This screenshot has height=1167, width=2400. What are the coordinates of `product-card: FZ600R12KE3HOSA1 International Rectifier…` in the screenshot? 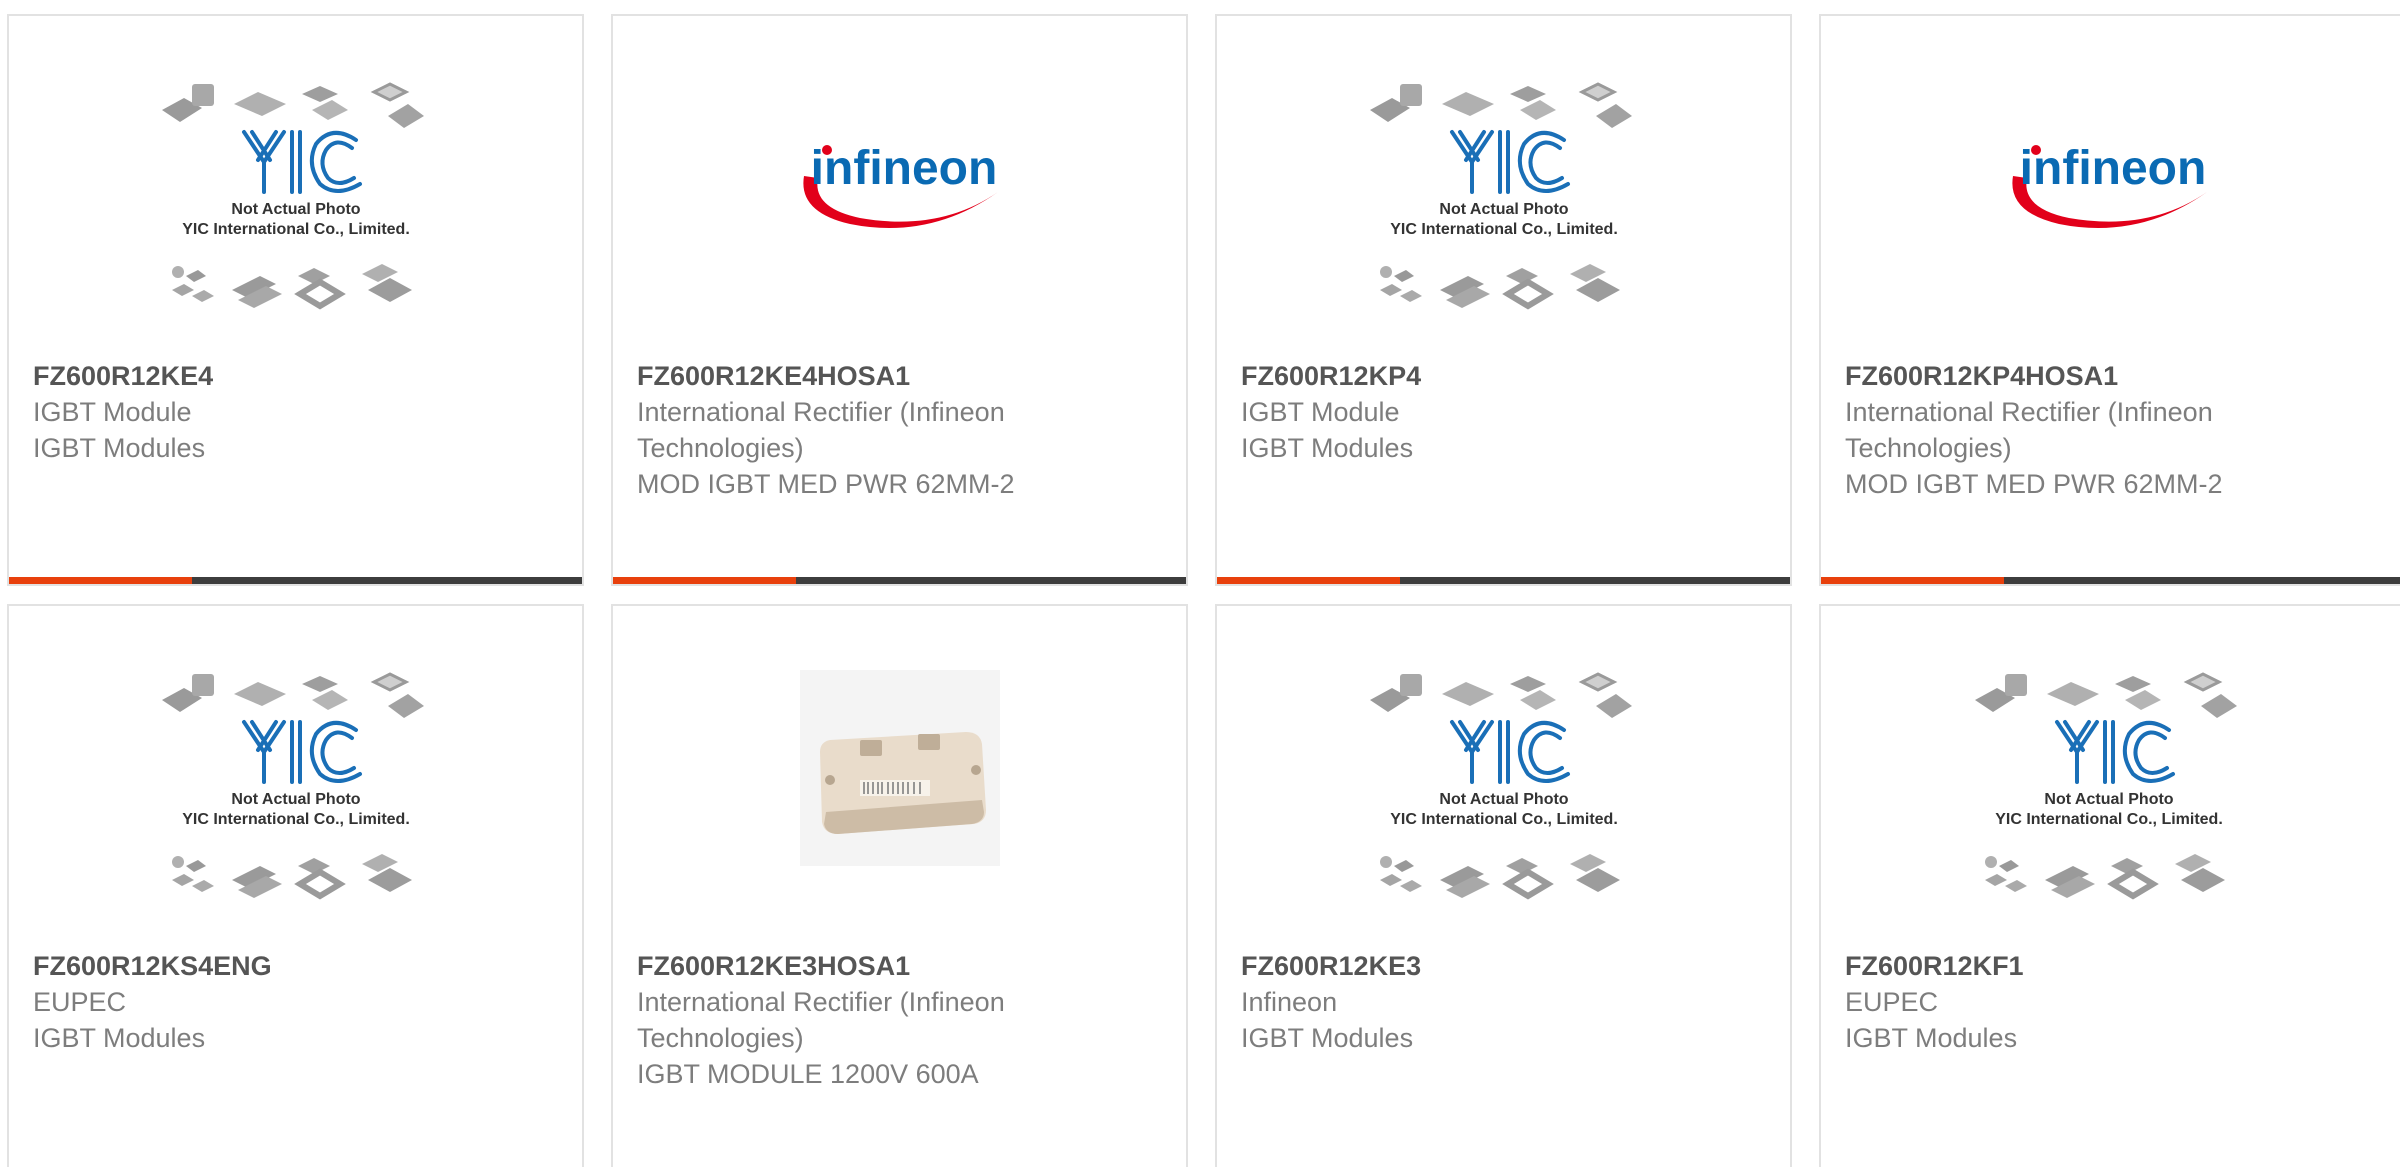 It's located at (899, 885).